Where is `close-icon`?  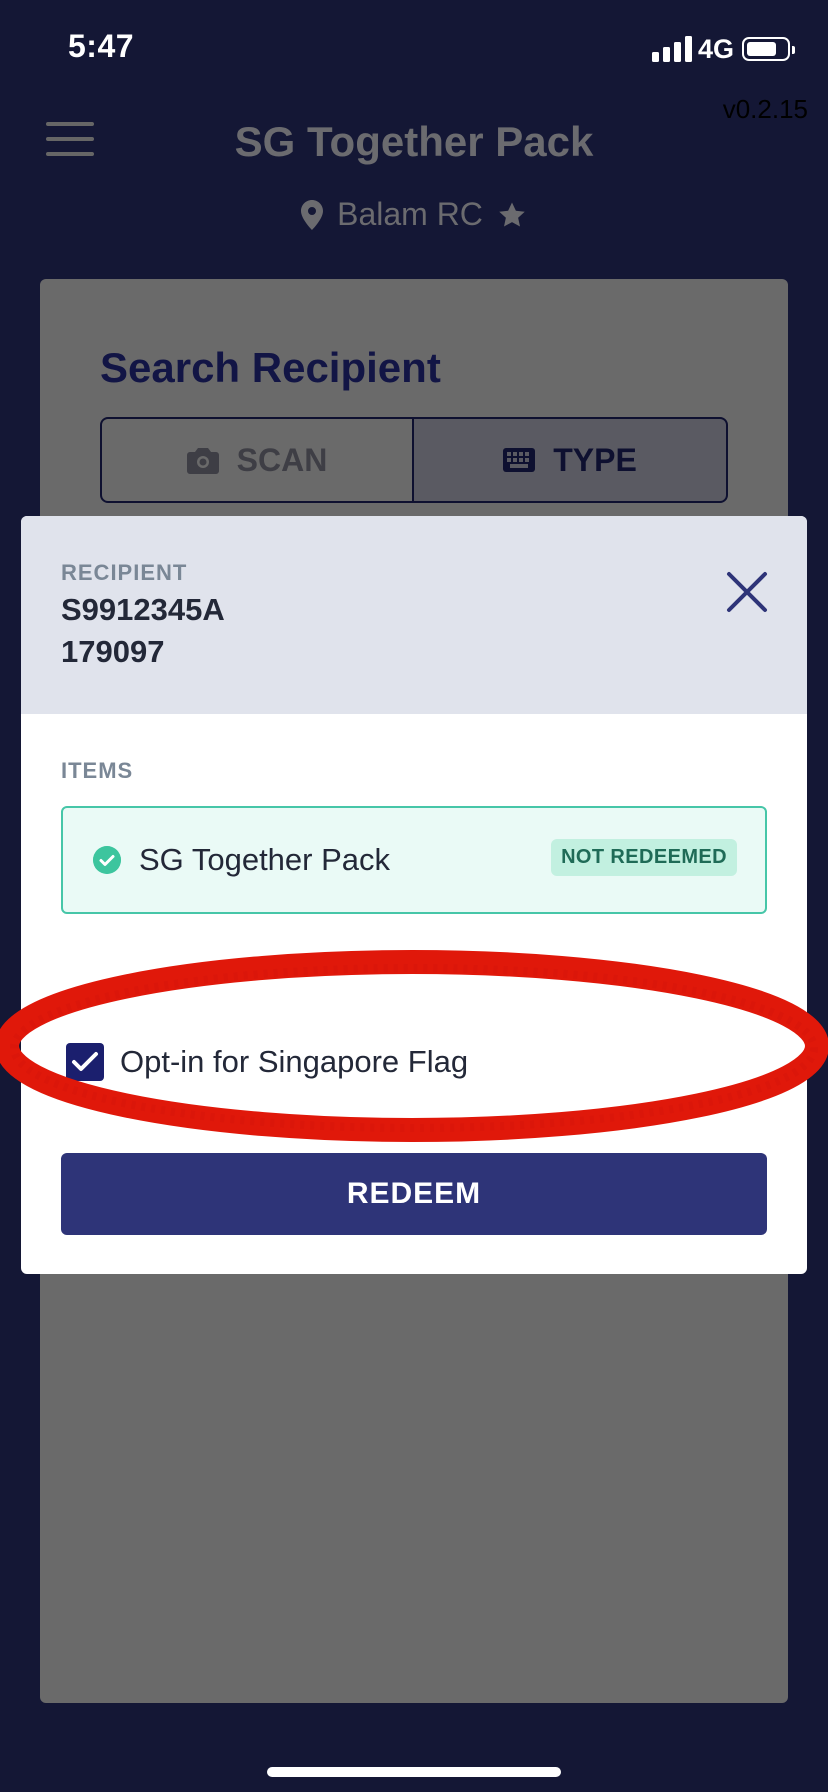
close-icon is located at coordinates (747, 592).